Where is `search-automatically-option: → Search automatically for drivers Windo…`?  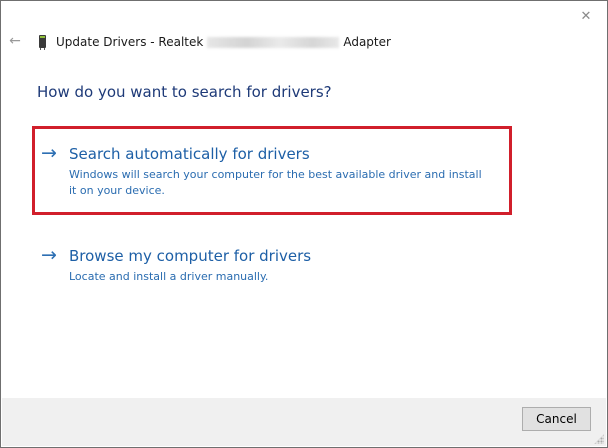 search-automatically-option: → Search automatically for drivers Windo… is located at coordinates (276, 171).